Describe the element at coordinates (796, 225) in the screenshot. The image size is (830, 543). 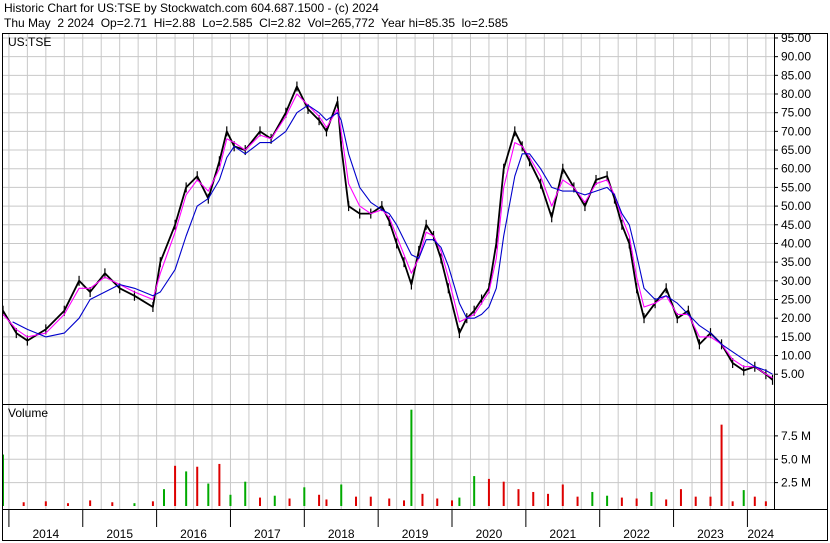
I see `price-tick-label: 45.00` at that location.